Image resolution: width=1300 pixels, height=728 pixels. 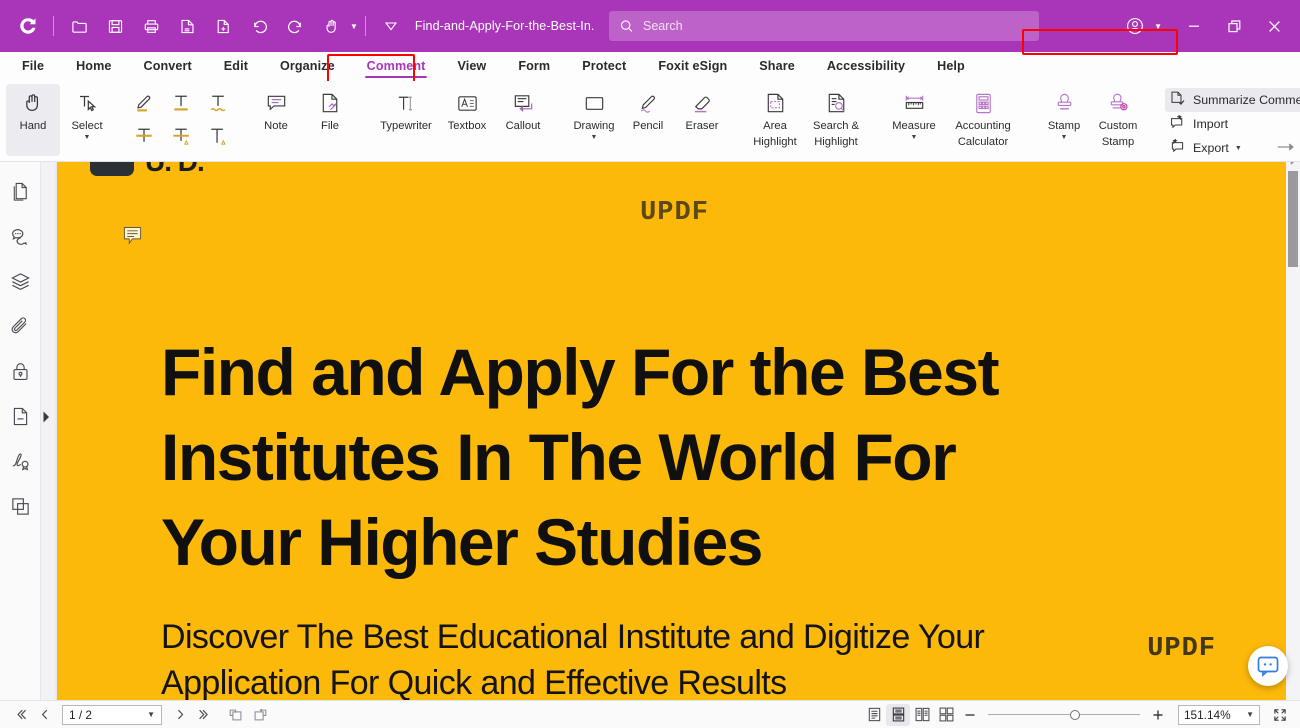 I want to click on tab-foxit-esign: Foxit eSign, so click(x=692, y=66).